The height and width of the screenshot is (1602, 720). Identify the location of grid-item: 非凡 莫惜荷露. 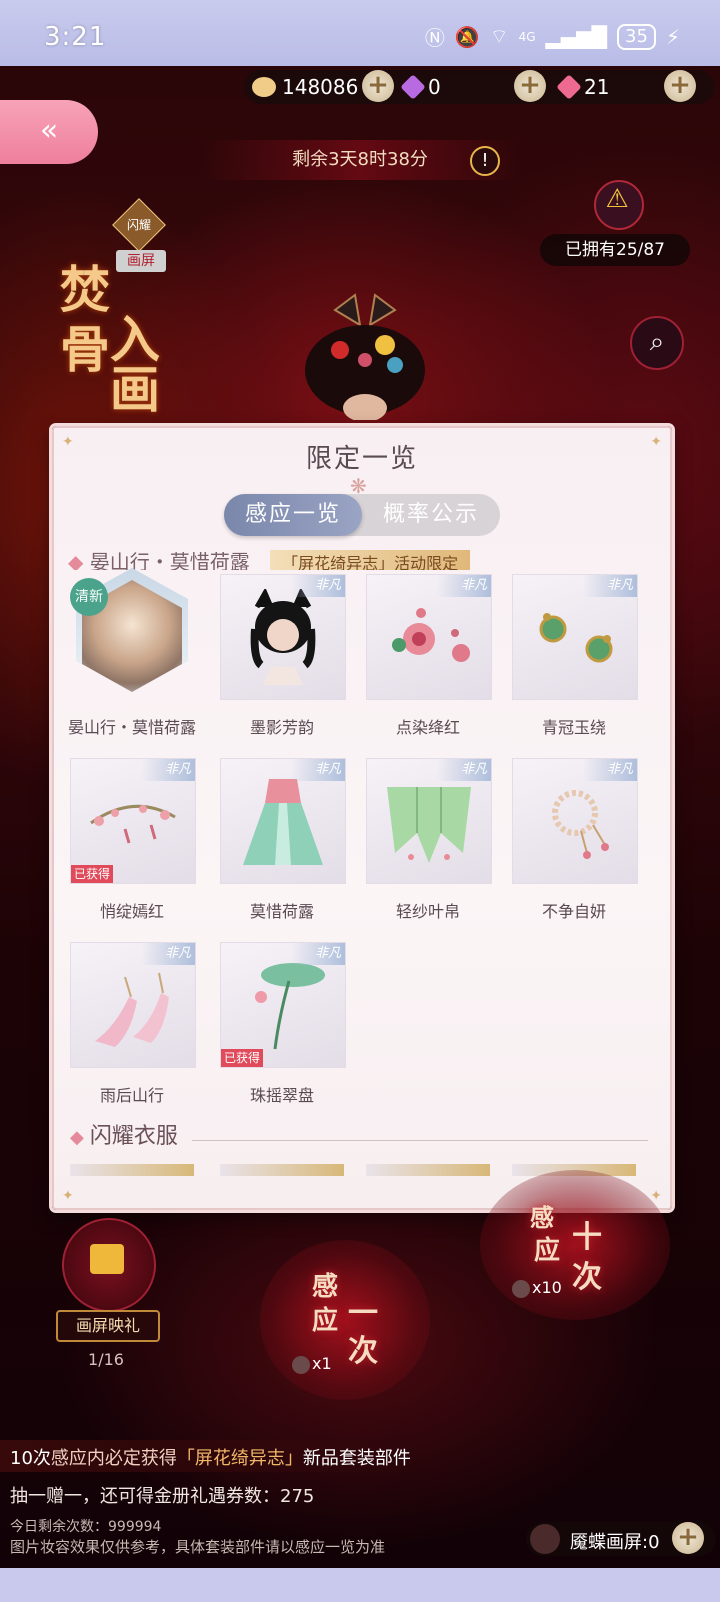
(283, 843).